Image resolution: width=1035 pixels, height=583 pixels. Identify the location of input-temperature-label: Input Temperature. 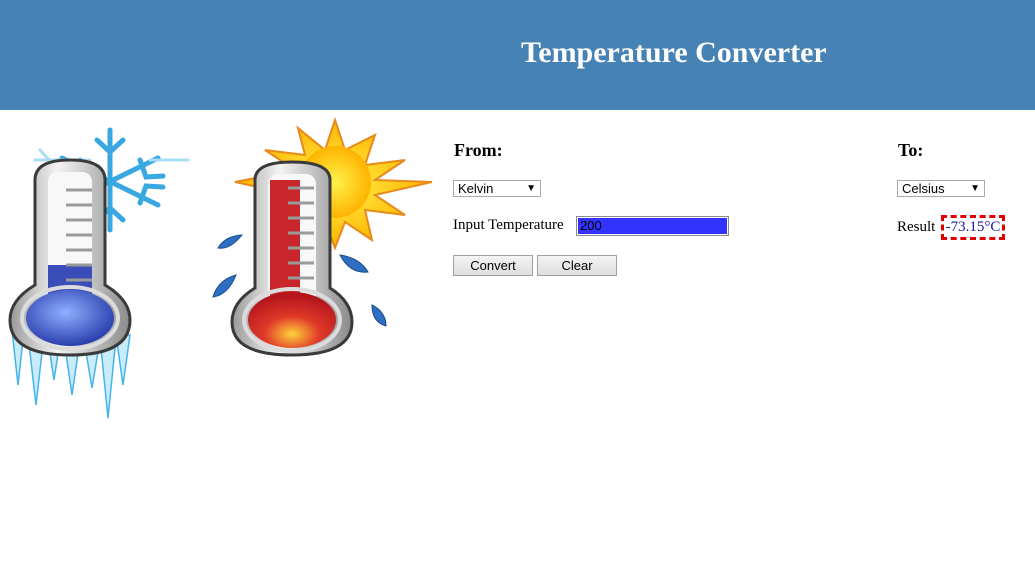
(508, 225).